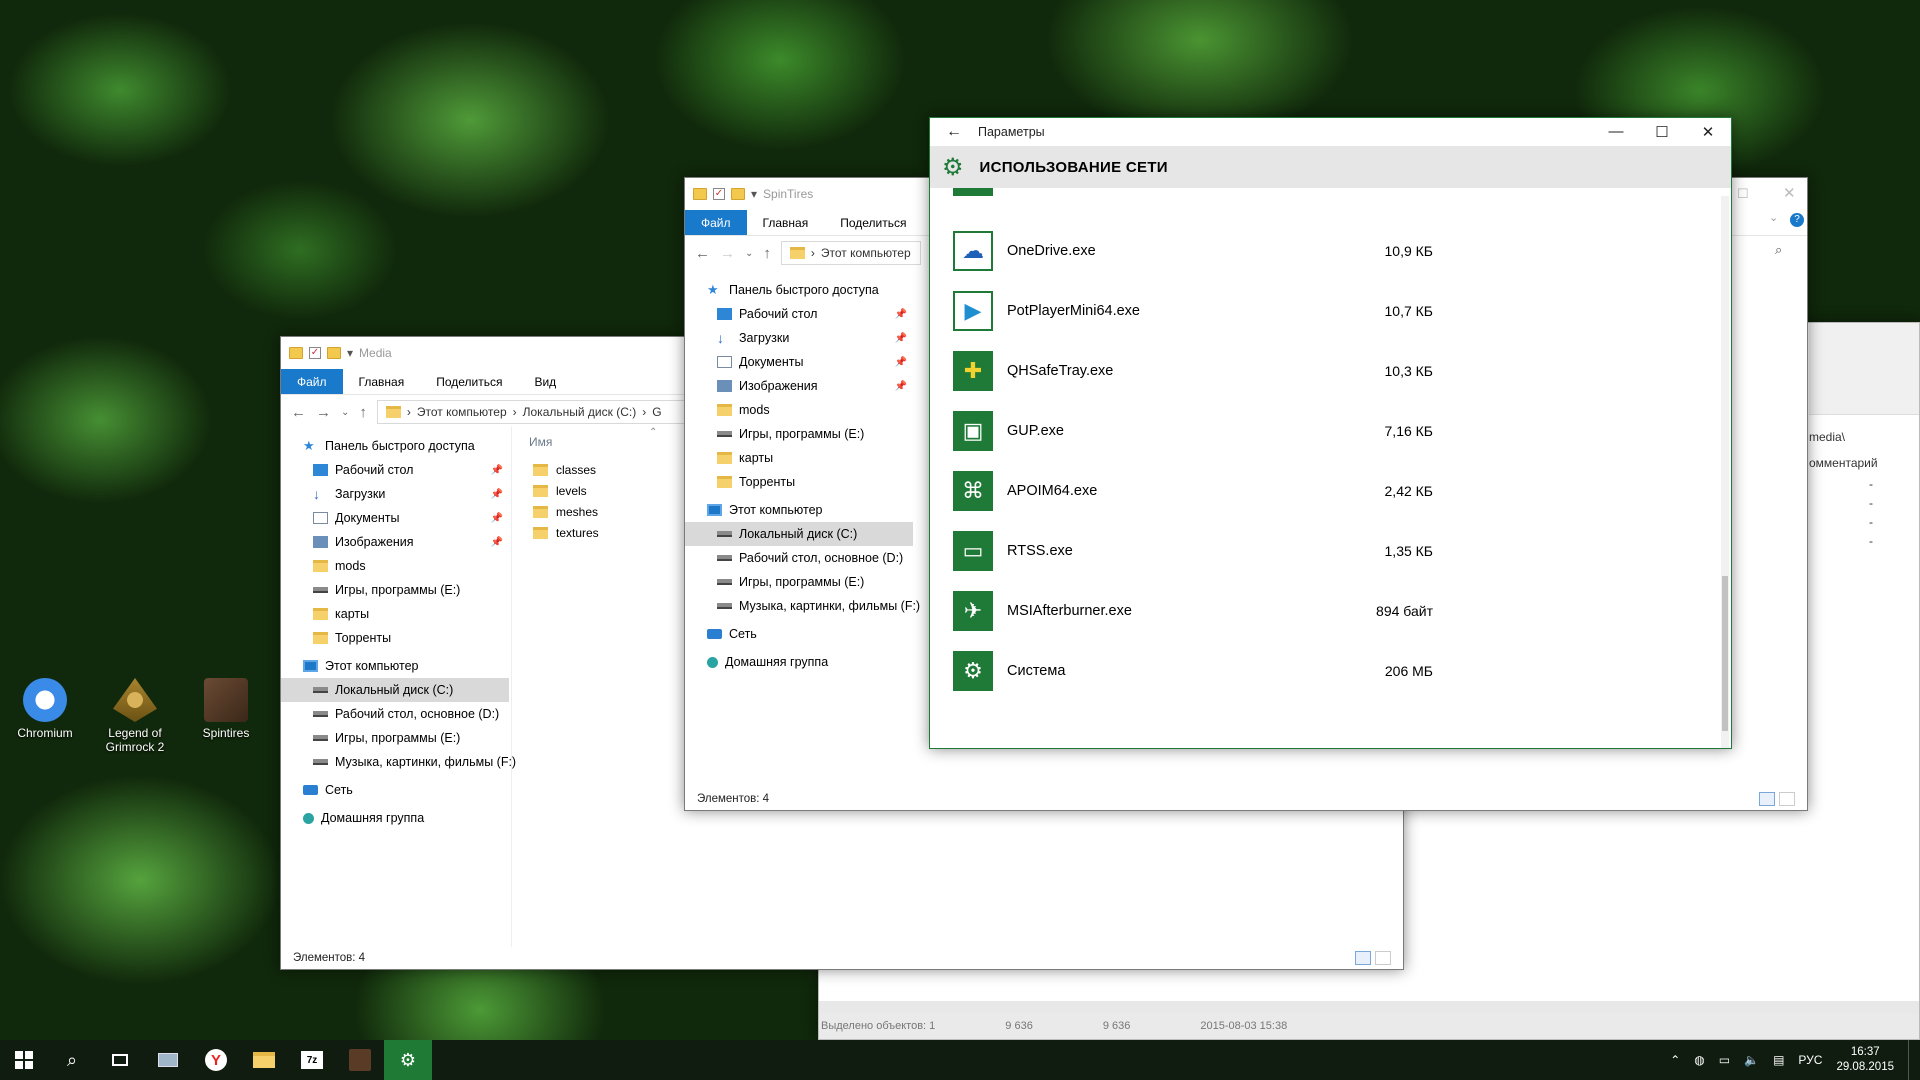 The height and width of the screenshot is (1080, 1920). I want to click on start-button, so click(24, 1060).